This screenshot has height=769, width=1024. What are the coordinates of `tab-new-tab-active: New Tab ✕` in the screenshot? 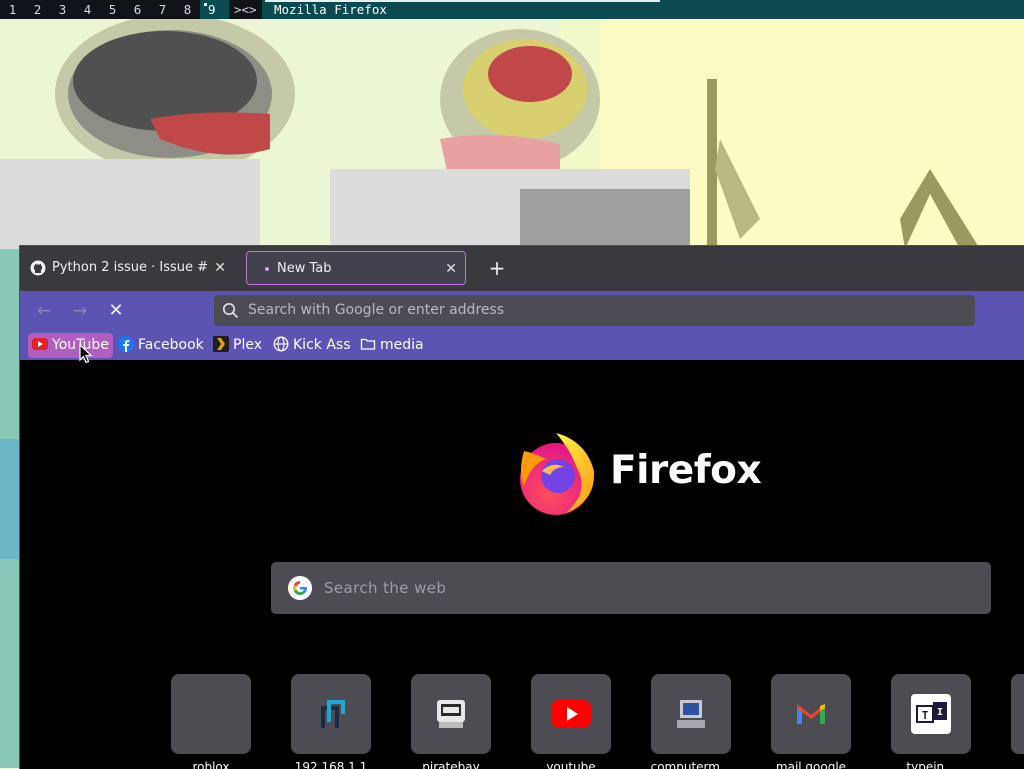 It's located at (356, 268).